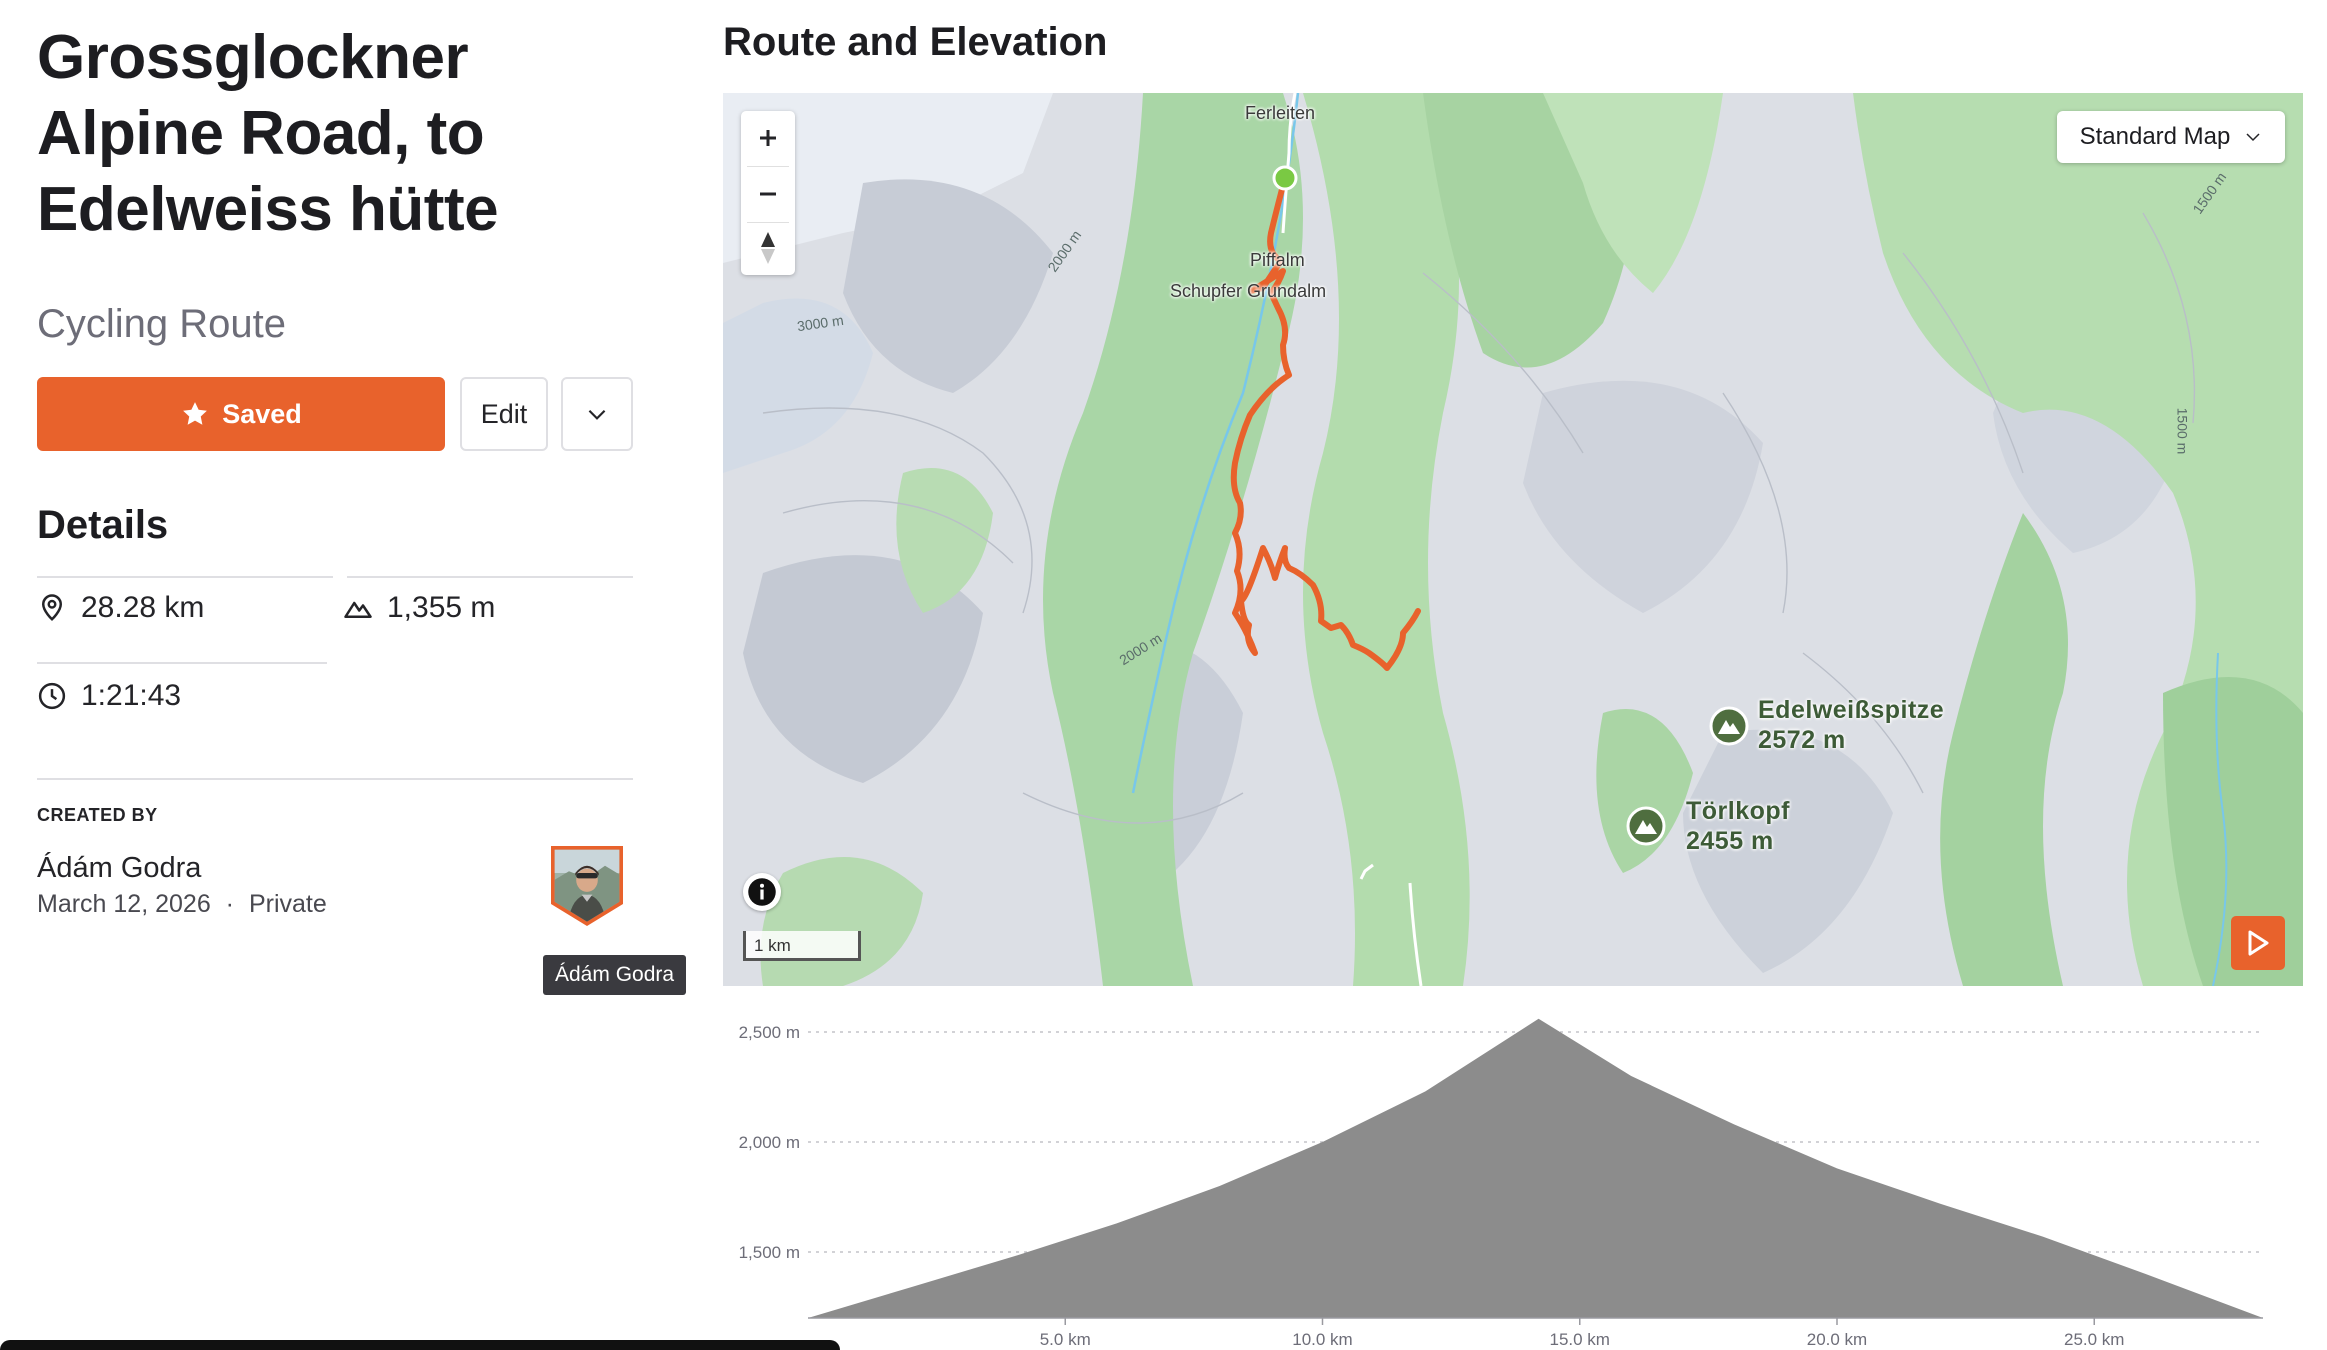 This screenshot has height=1350, width=2327. What do you see at coordinates (1730, 841) in the screenshot?
I see `poi-elevation: 2455 m` at bounding box center [1730, 841].